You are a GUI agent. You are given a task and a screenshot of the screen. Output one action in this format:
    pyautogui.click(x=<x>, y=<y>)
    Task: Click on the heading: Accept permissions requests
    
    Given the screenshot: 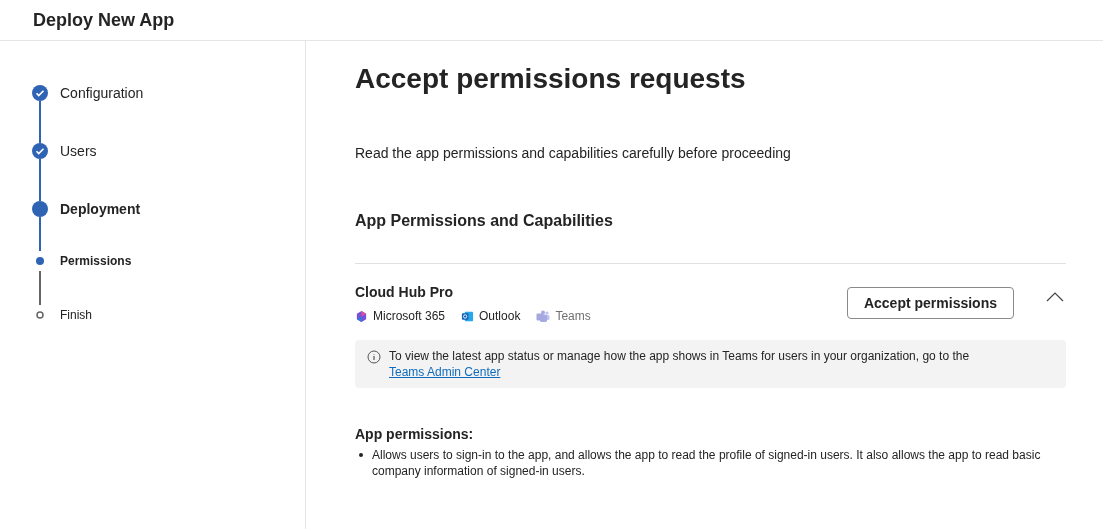 What is the action you would take?
    pyautogui.click(x=551, y=79)
    